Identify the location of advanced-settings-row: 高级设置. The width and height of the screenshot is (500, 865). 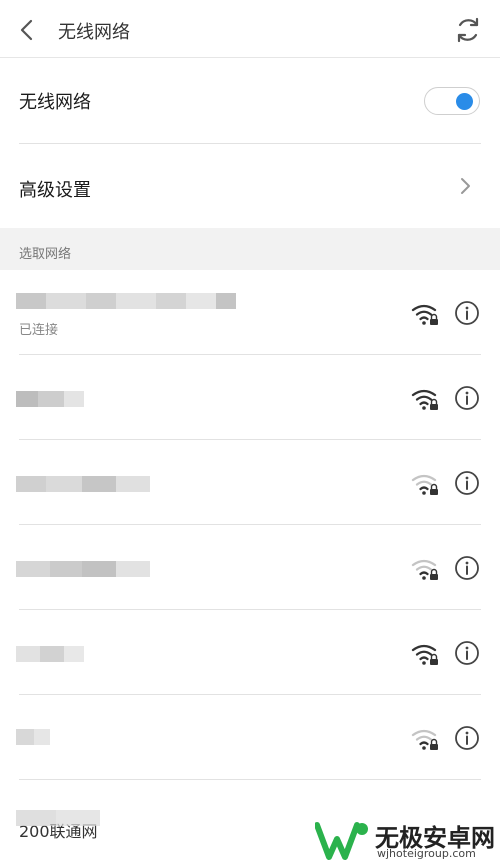
(250, 186).